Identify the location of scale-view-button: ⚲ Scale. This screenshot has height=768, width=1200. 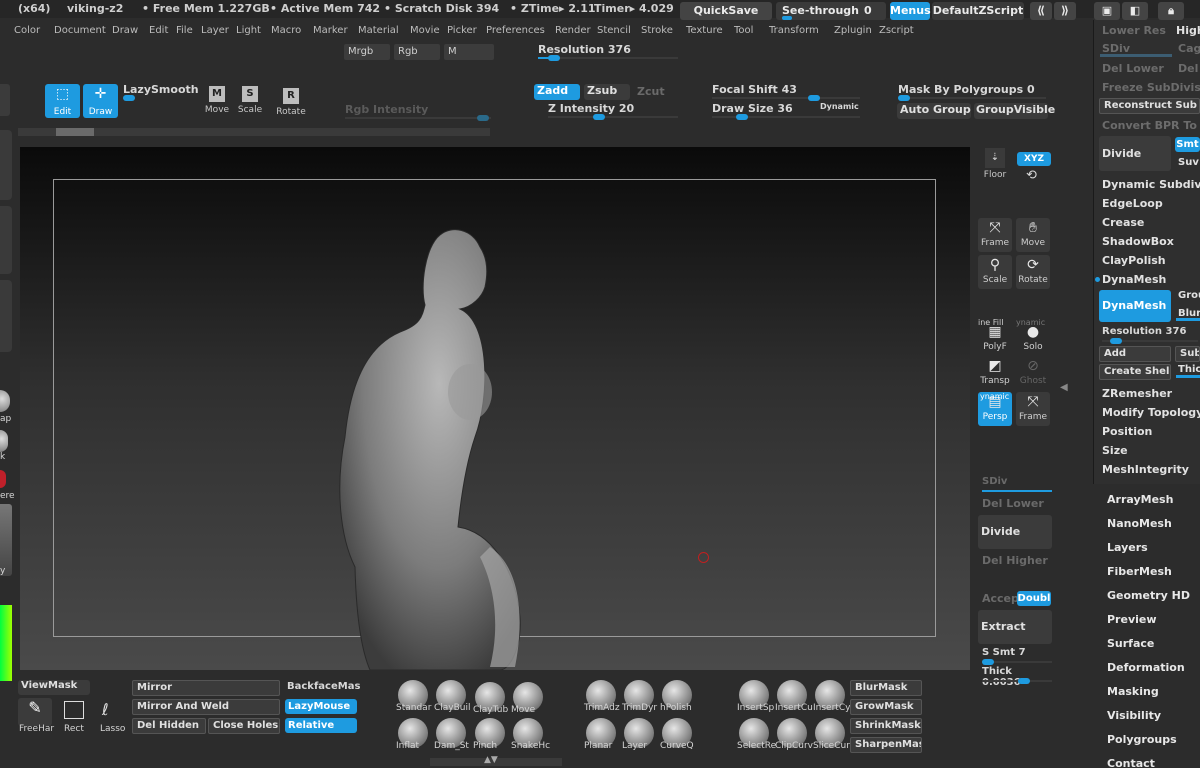
(995, 272).